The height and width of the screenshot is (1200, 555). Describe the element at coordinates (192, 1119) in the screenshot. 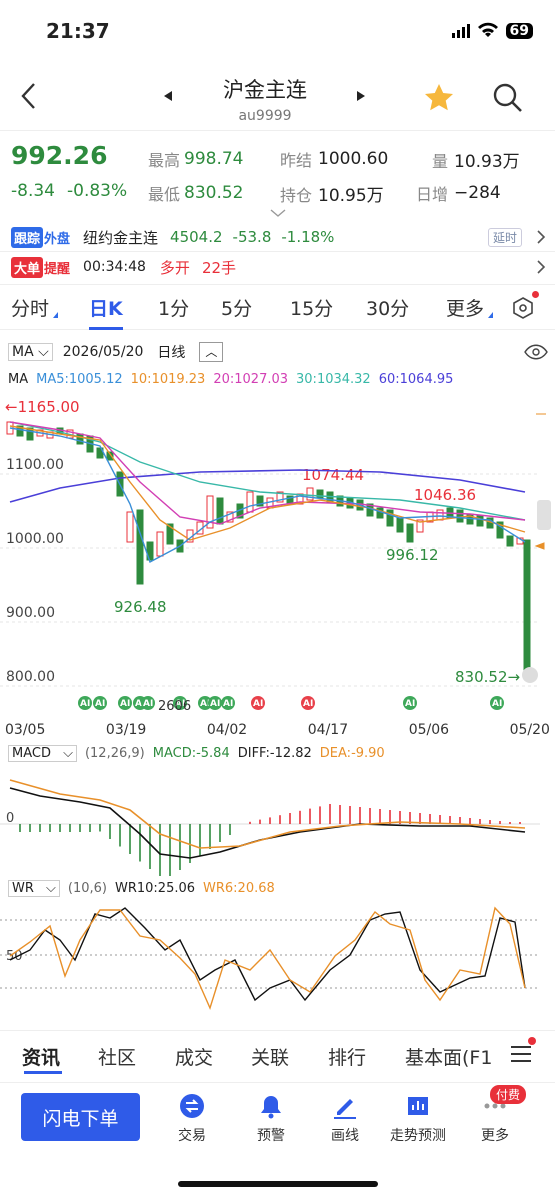

I see `nav-trade: 交易` at that location.